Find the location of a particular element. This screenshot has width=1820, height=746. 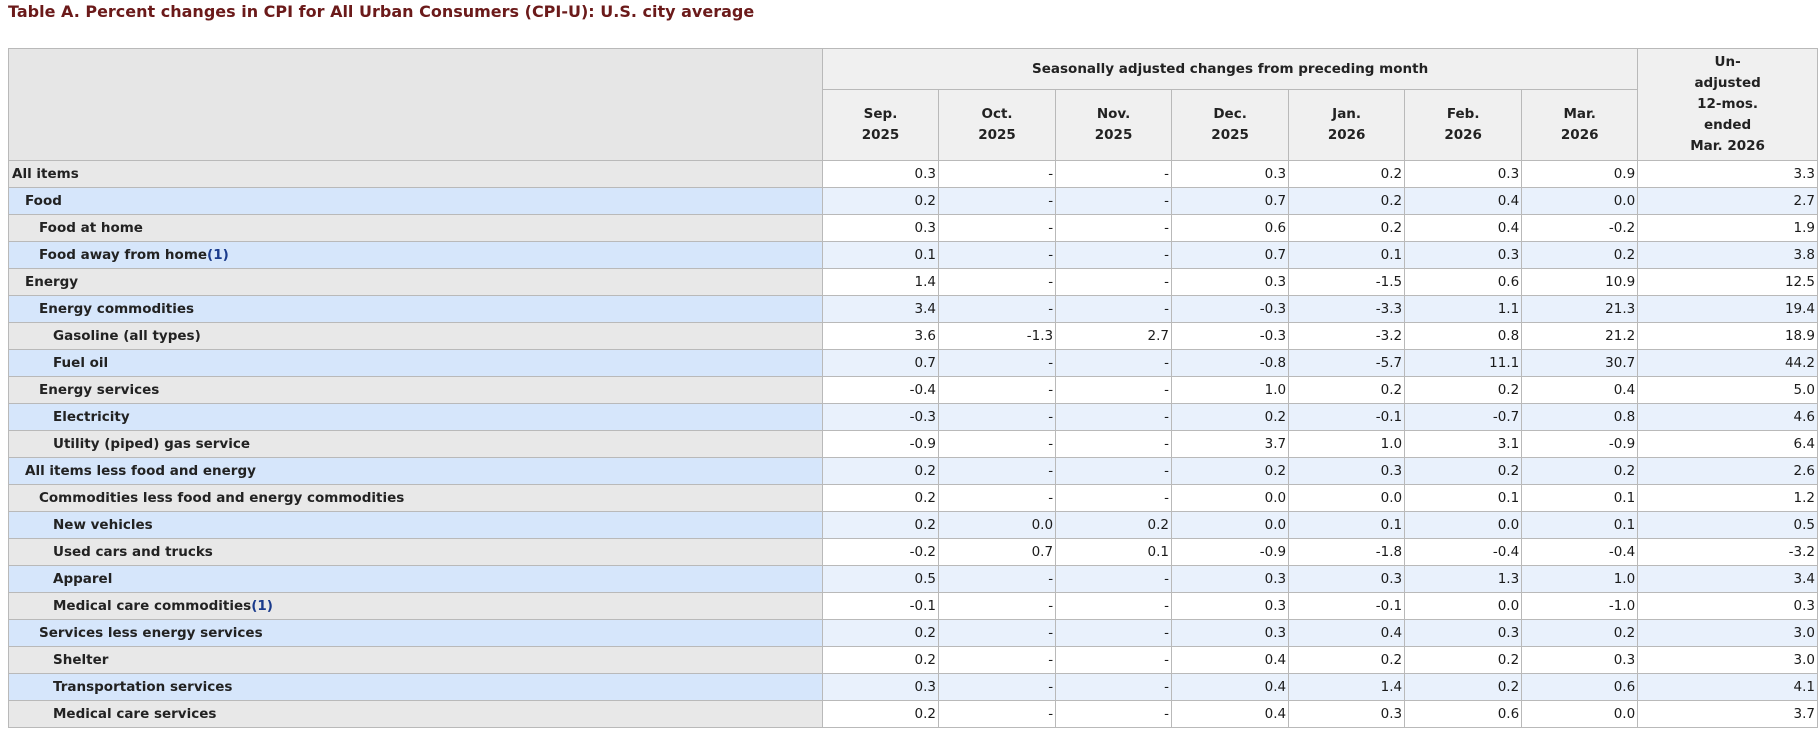

row-label: New vehicles is located at coordinates (103, 525).